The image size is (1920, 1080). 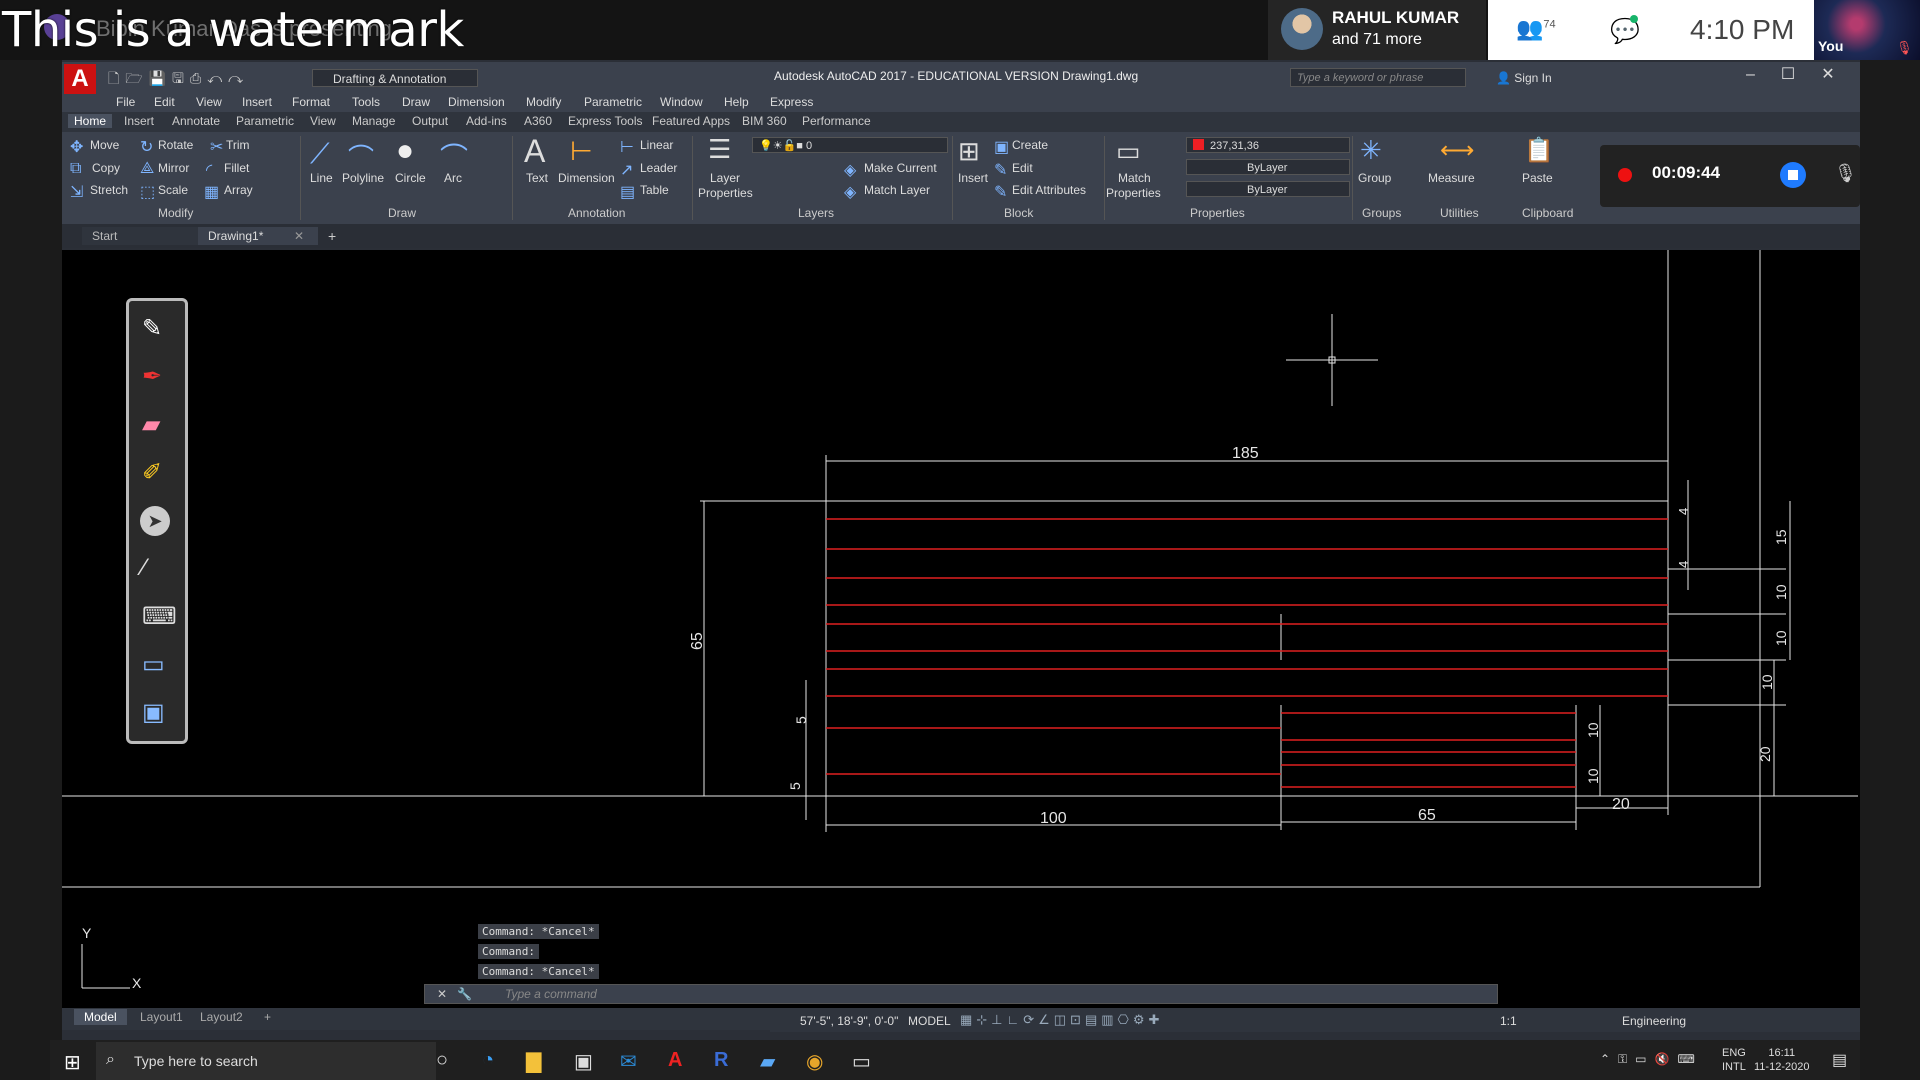 I want to click on highlighter-icon: ✐, so click(x=152, y=472).